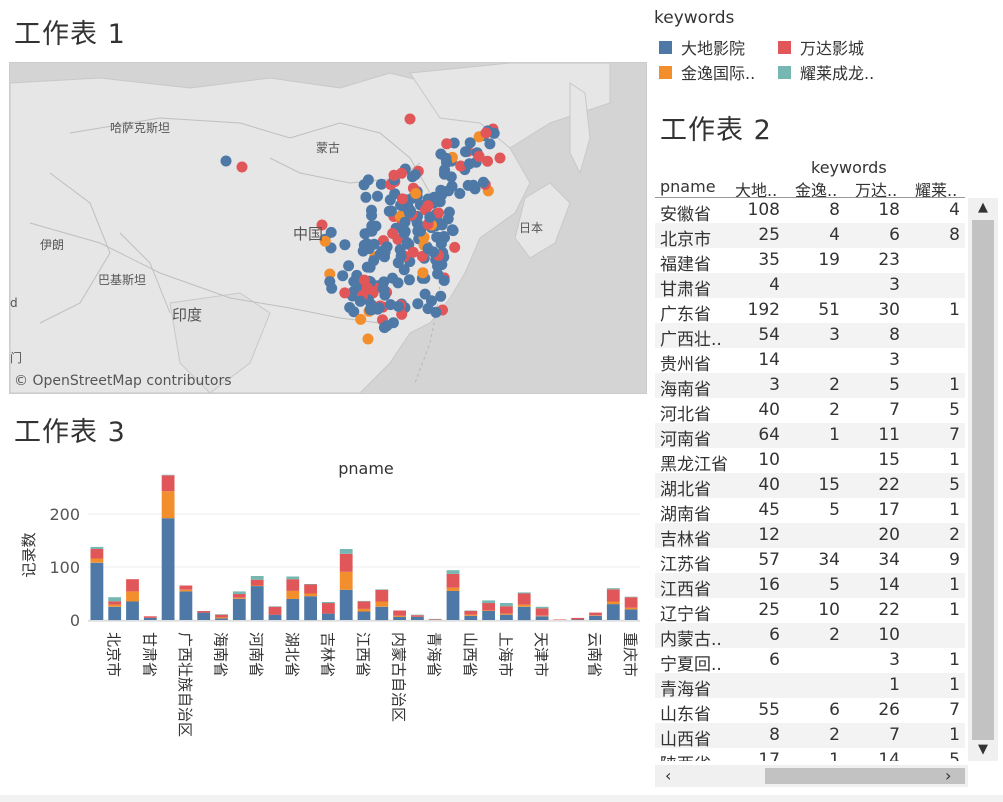  I want to click on table-row: 安徽省 108 8 18 4, so click(810, 211).